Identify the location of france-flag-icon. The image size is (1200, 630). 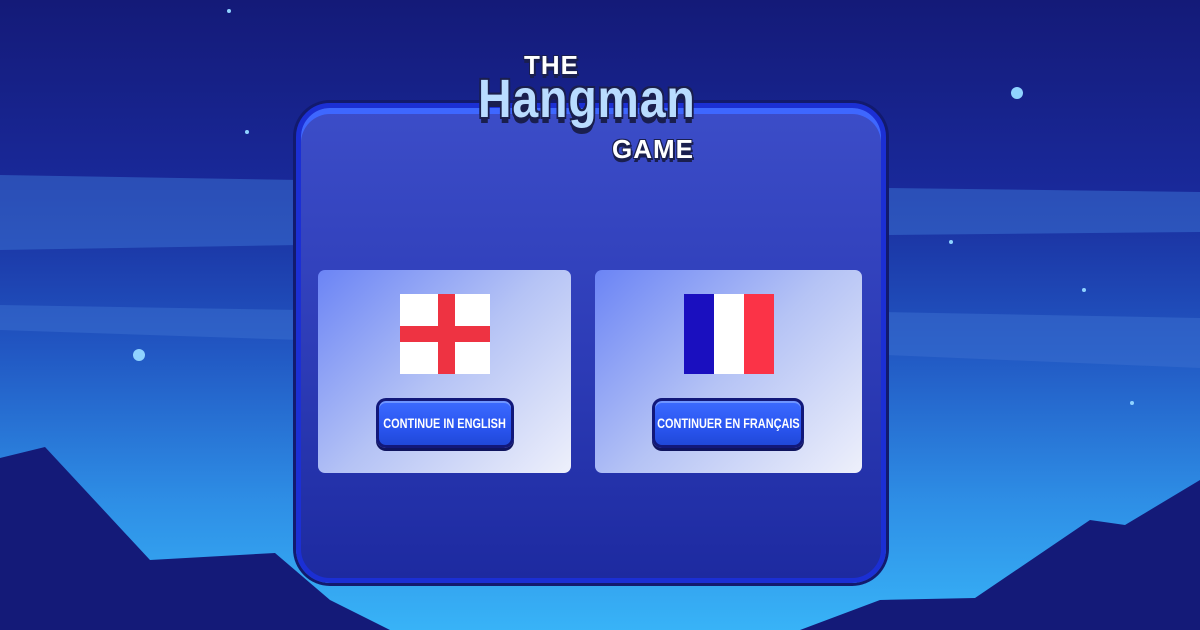
(729, 334).